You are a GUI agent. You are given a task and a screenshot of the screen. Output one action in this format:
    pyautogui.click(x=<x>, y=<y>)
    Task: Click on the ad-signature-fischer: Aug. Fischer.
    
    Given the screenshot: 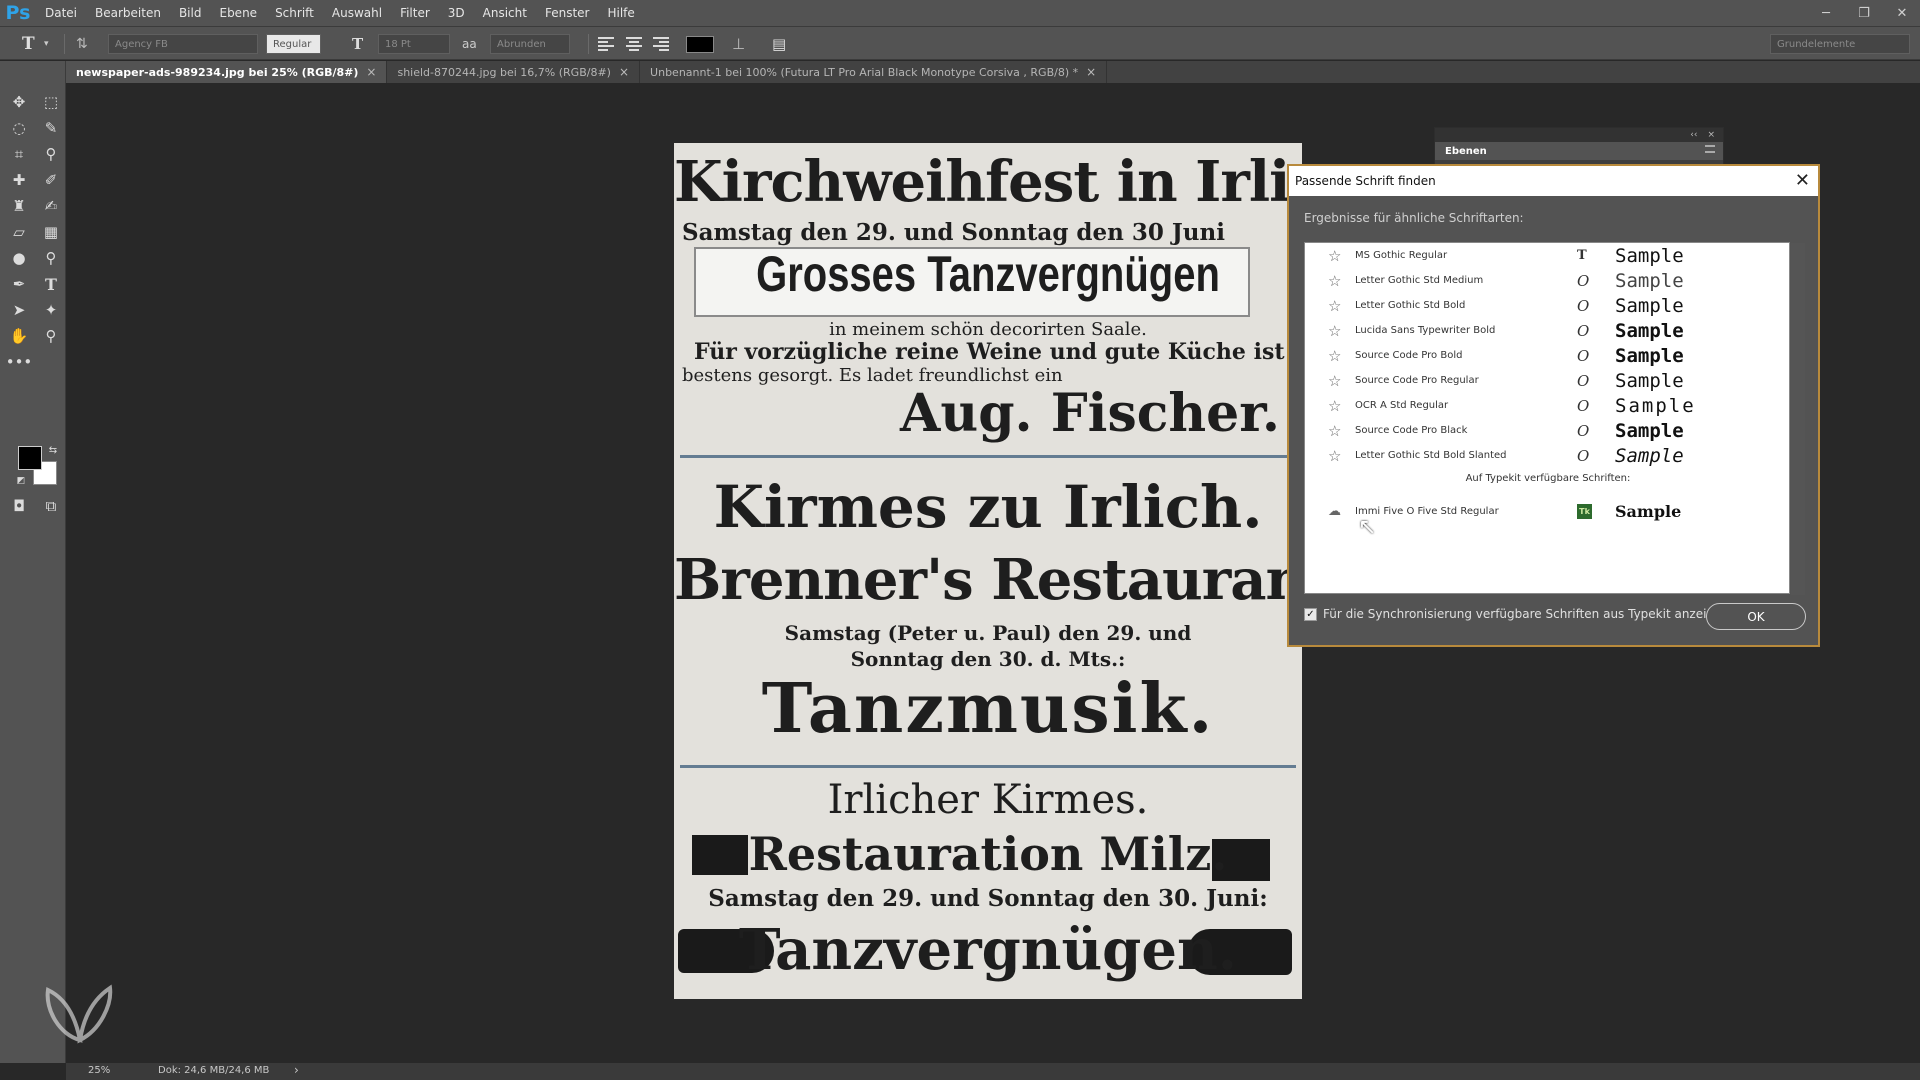 What is the action you would take?
    pyautogui.click(x=1090, y=413)
    